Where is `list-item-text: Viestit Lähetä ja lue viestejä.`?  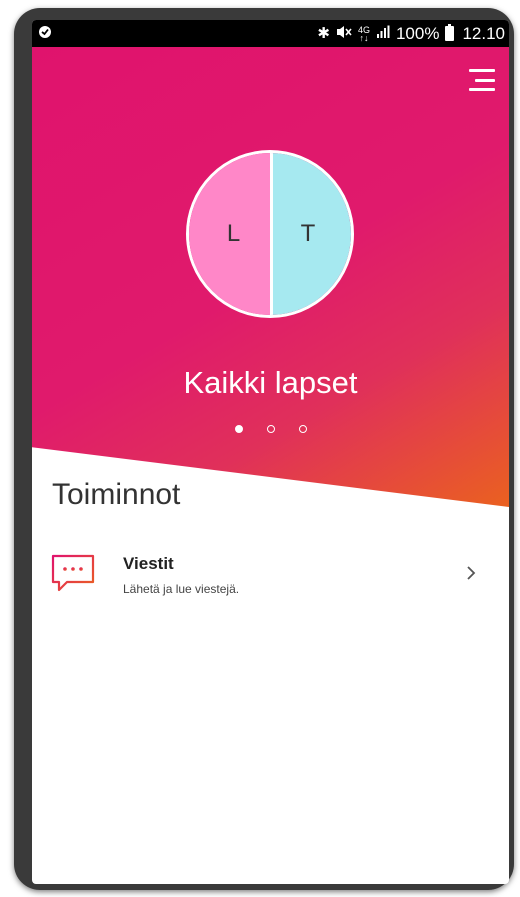
list-item-text: Viestit Lähetä ja lue viestejä. is located at coordinates (181, 575).